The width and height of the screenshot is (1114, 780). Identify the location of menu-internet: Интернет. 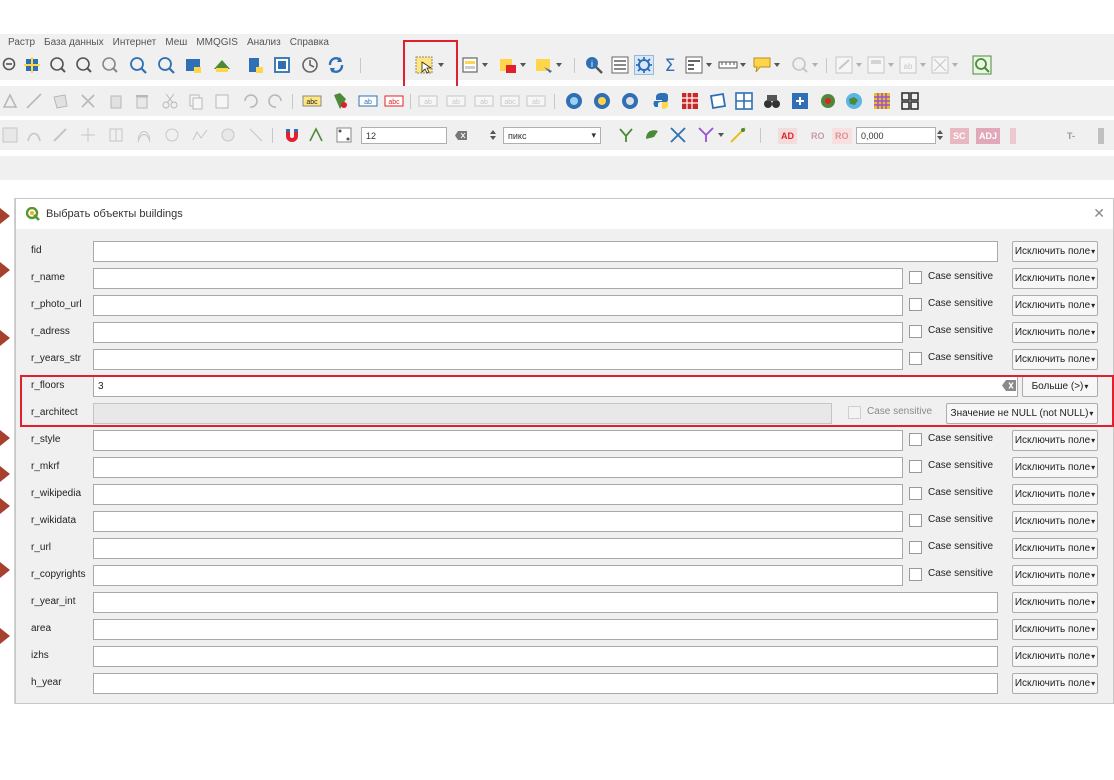
(135, 42).